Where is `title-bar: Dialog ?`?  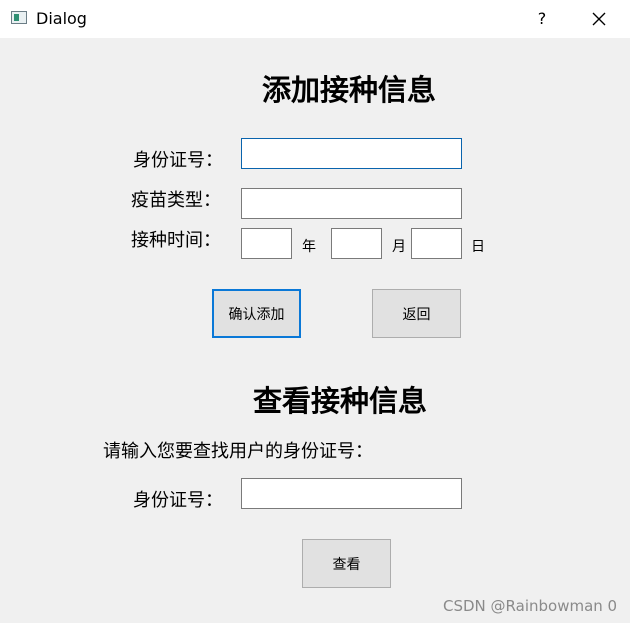 title-bar: Dialog ? is located at coordinates (315, 19).